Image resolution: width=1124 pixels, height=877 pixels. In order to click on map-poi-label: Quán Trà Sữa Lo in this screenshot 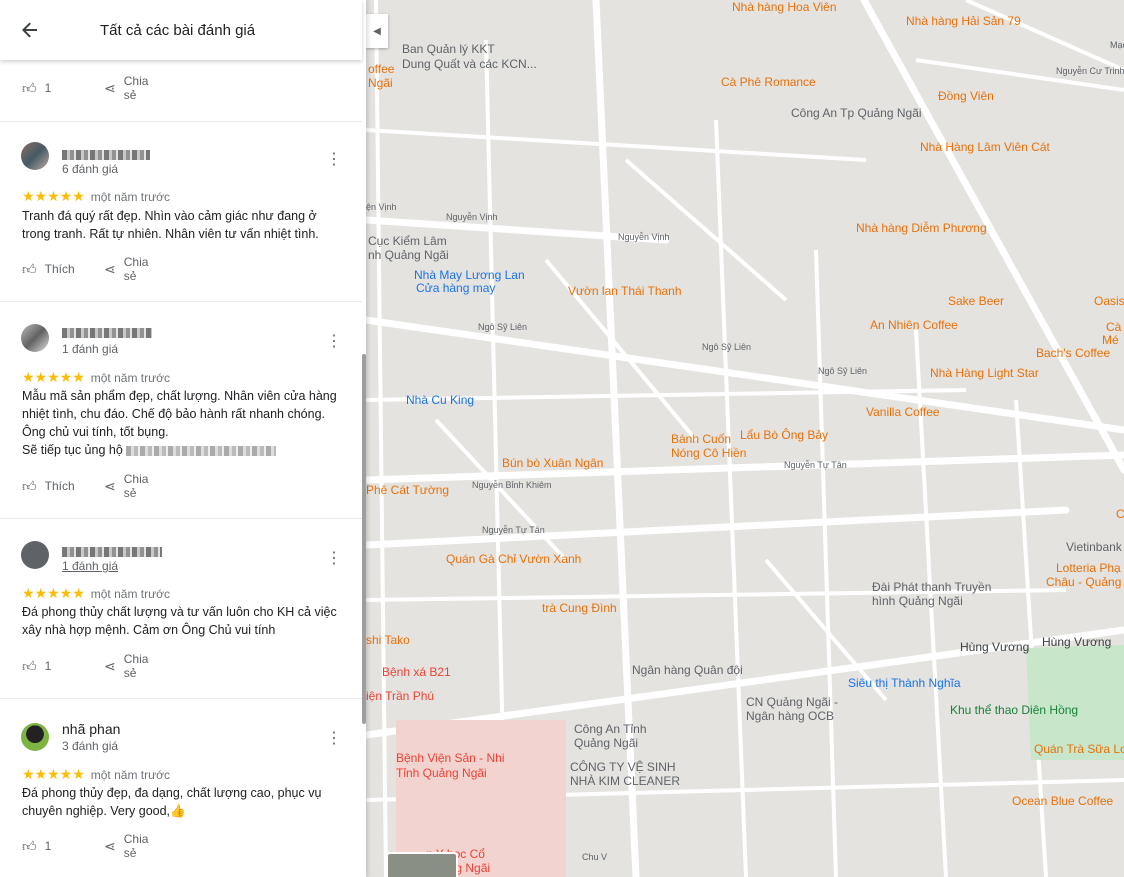, I will do `click(1079, 749)`.